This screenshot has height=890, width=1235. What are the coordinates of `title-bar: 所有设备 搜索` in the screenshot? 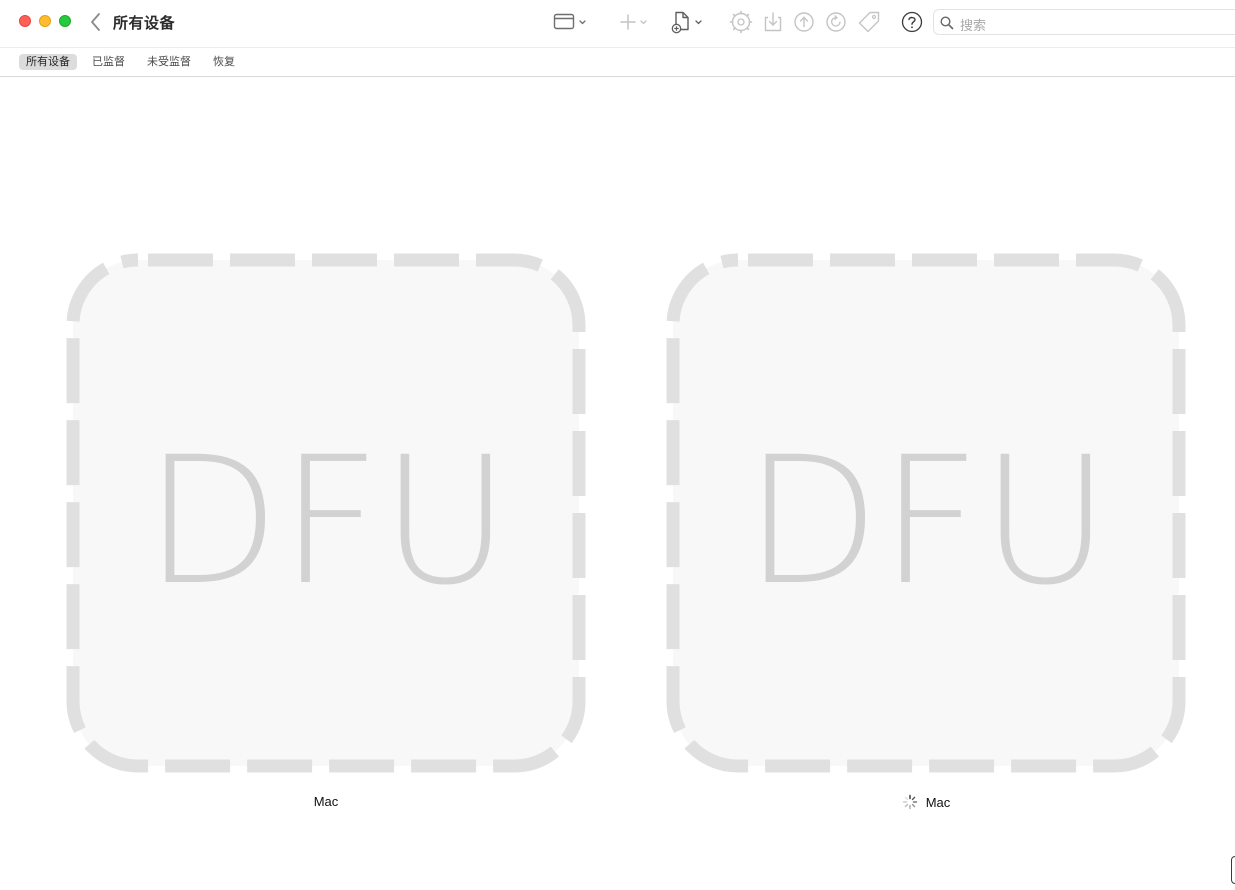 It's located at (617, 23).